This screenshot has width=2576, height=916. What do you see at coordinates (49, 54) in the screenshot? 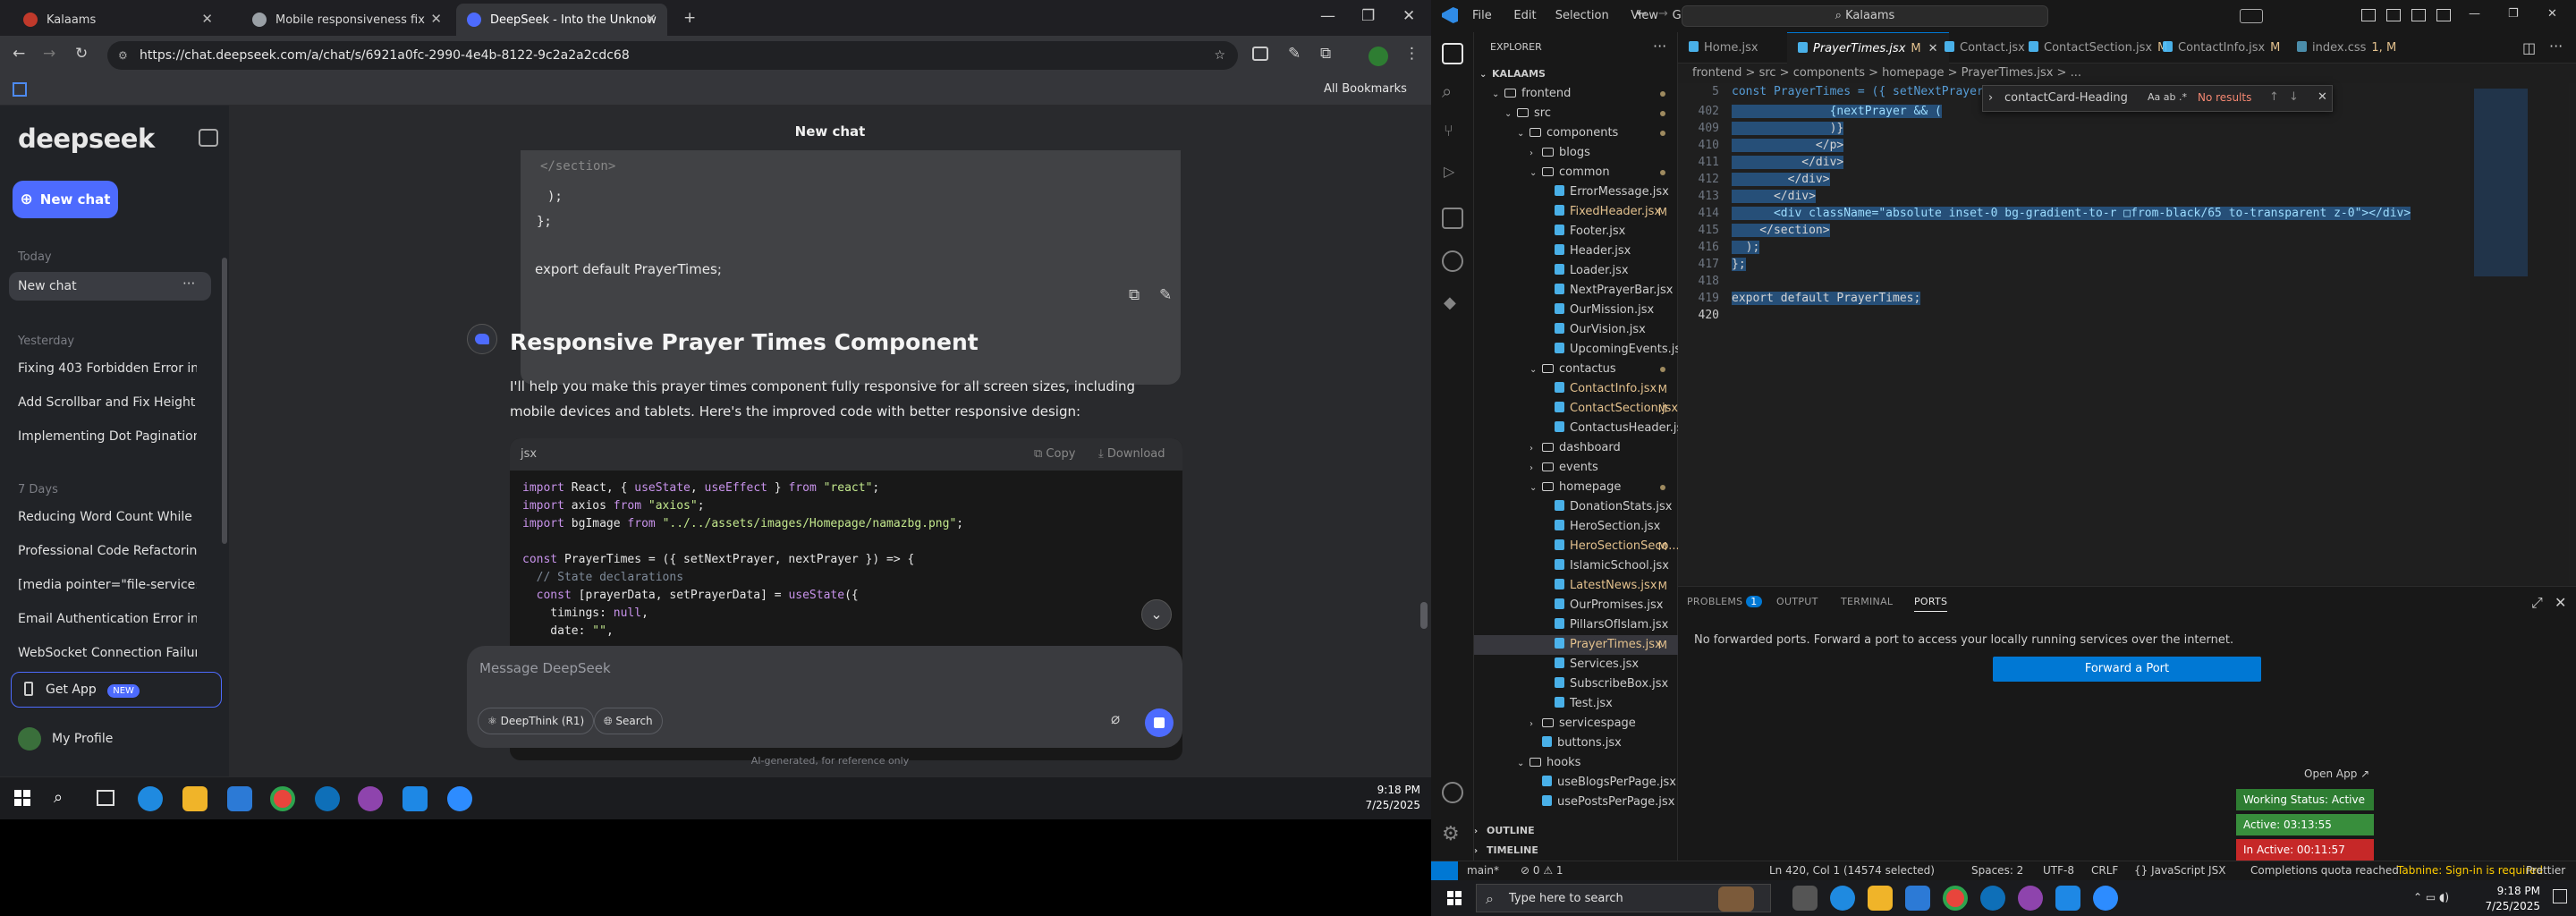
I see `forward-icon: →` at bounding box center [49, 54].